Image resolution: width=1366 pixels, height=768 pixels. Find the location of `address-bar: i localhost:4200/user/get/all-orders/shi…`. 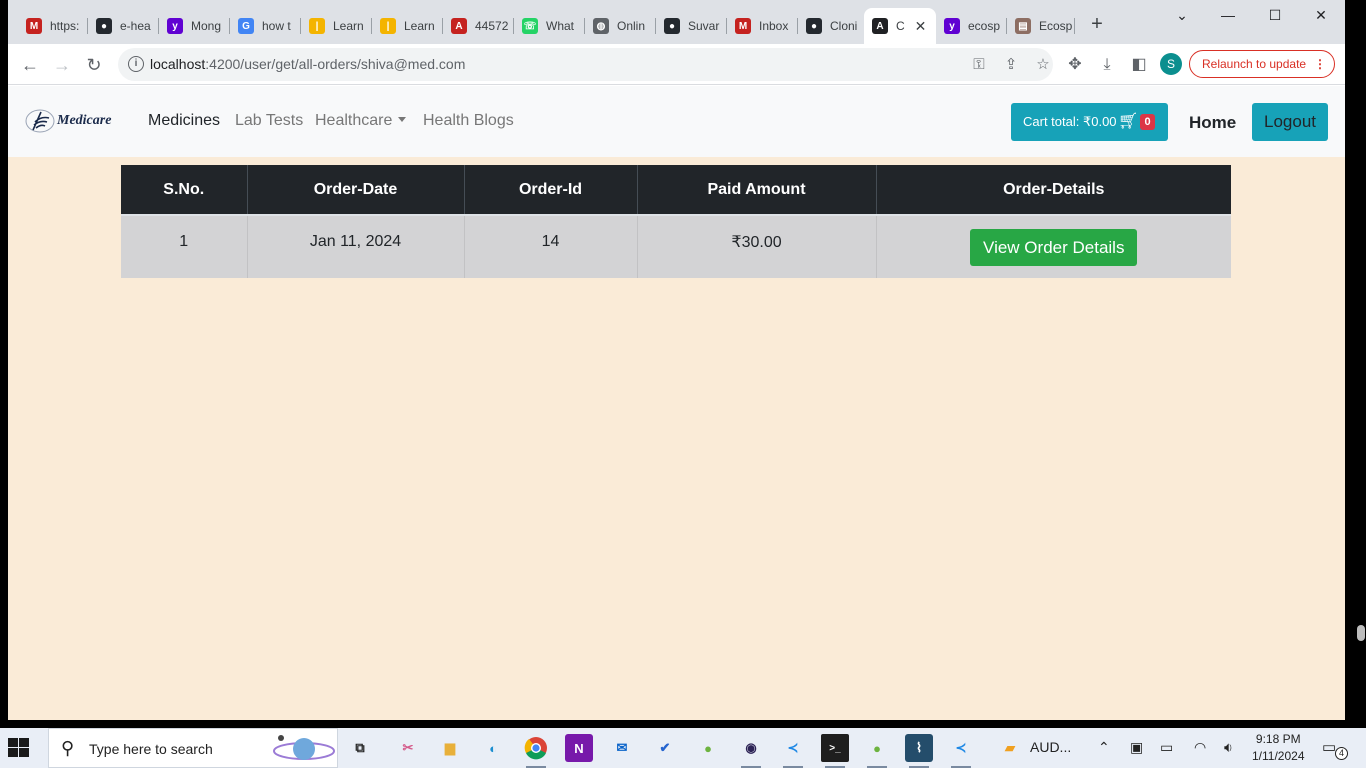

address-bar: i localhost:4200/user/get/all-orders/shi… is located at coordinates (585, 64).